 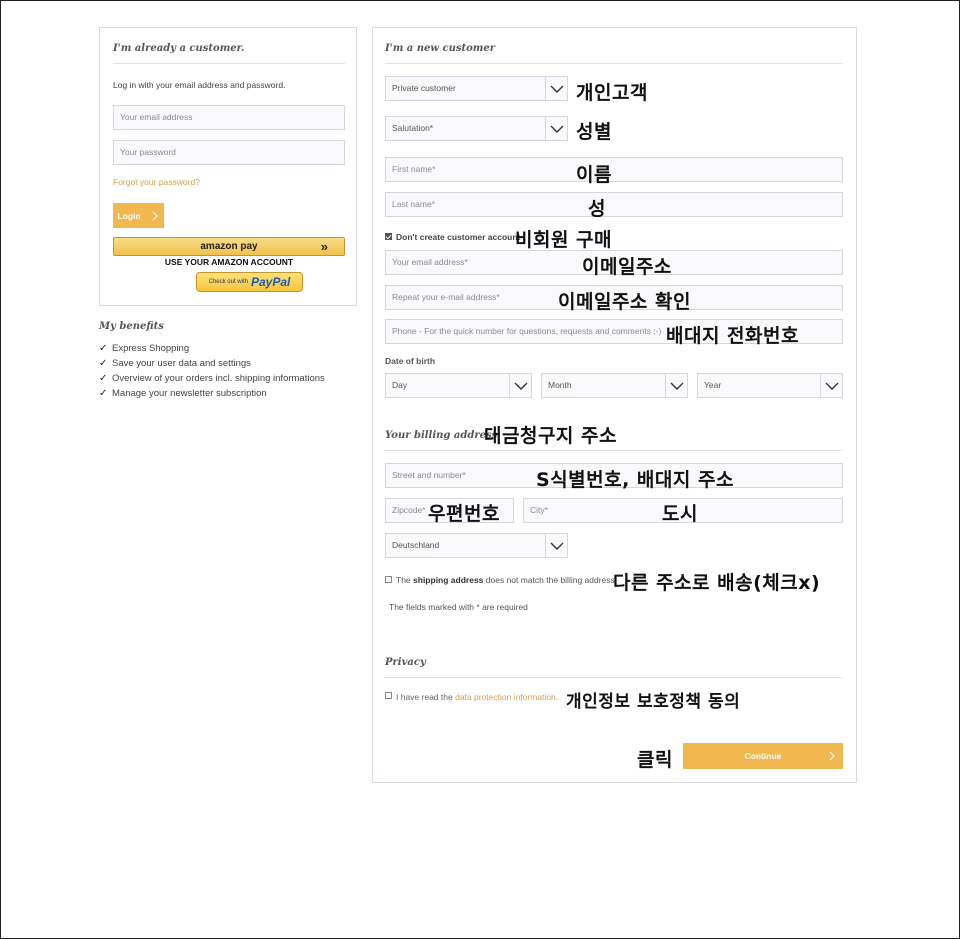 I want to click on annotation-click: 클릭, so click(x=655, y=760).